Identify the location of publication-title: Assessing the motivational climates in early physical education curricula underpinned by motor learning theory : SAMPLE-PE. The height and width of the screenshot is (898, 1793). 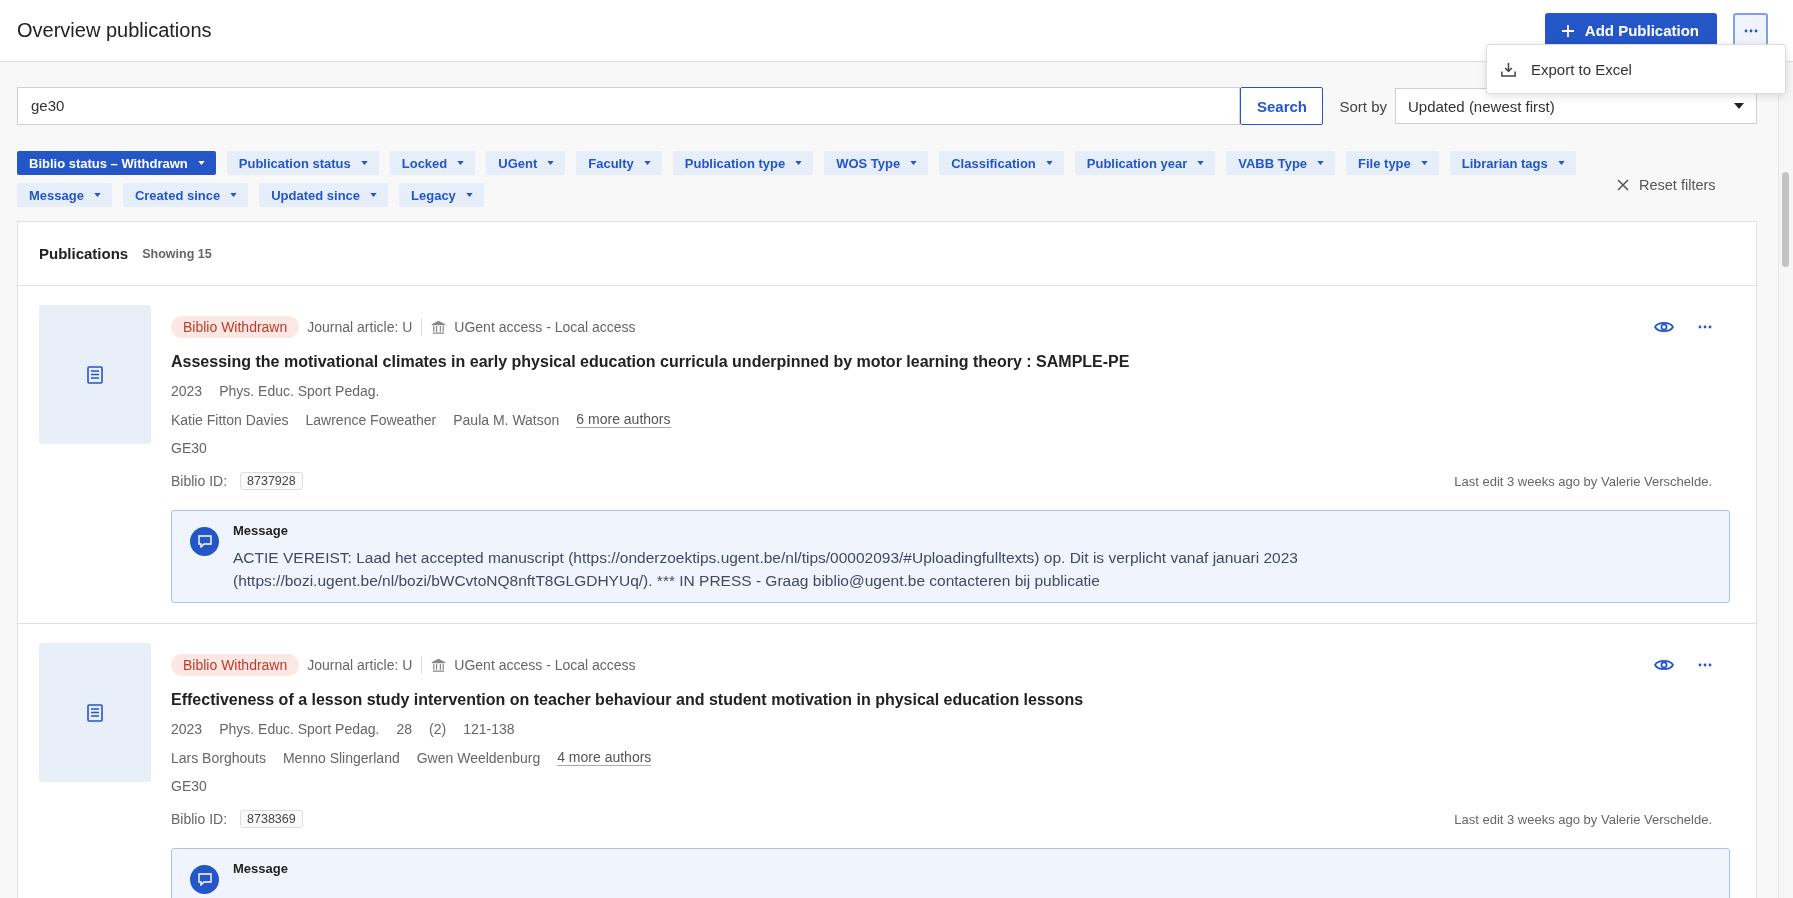
(950, 362).